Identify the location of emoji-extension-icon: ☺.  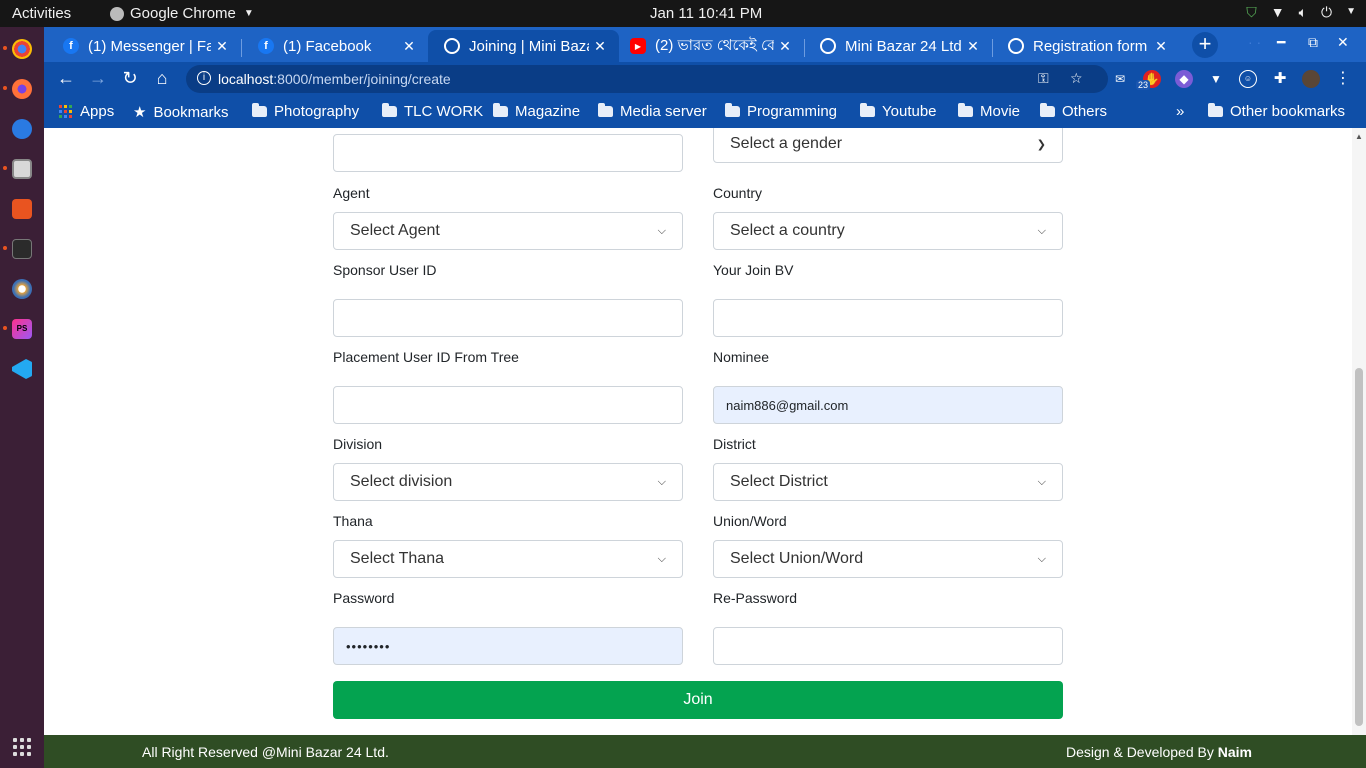
(1248, 79).